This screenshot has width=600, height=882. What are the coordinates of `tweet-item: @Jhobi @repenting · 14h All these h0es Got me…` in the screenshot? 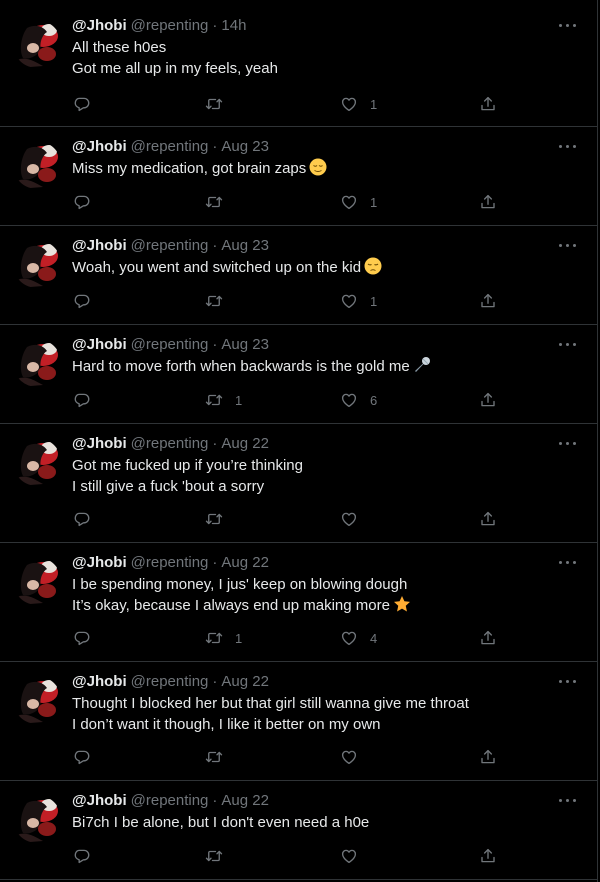 It's located at (298, 63).